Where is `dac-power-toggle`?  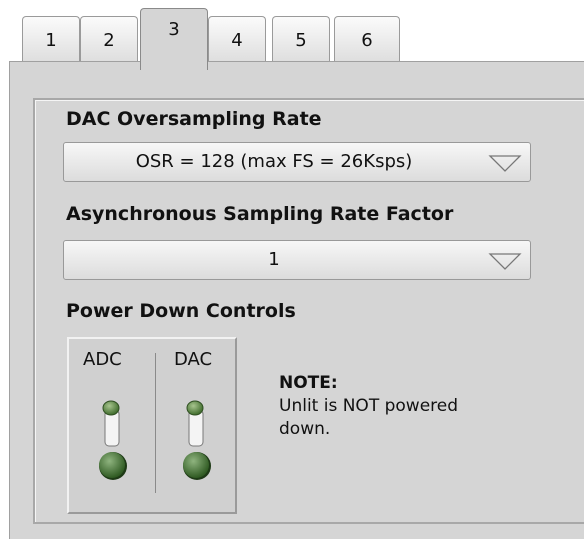
dac-power-toggle is located at coordinates (195, 440).